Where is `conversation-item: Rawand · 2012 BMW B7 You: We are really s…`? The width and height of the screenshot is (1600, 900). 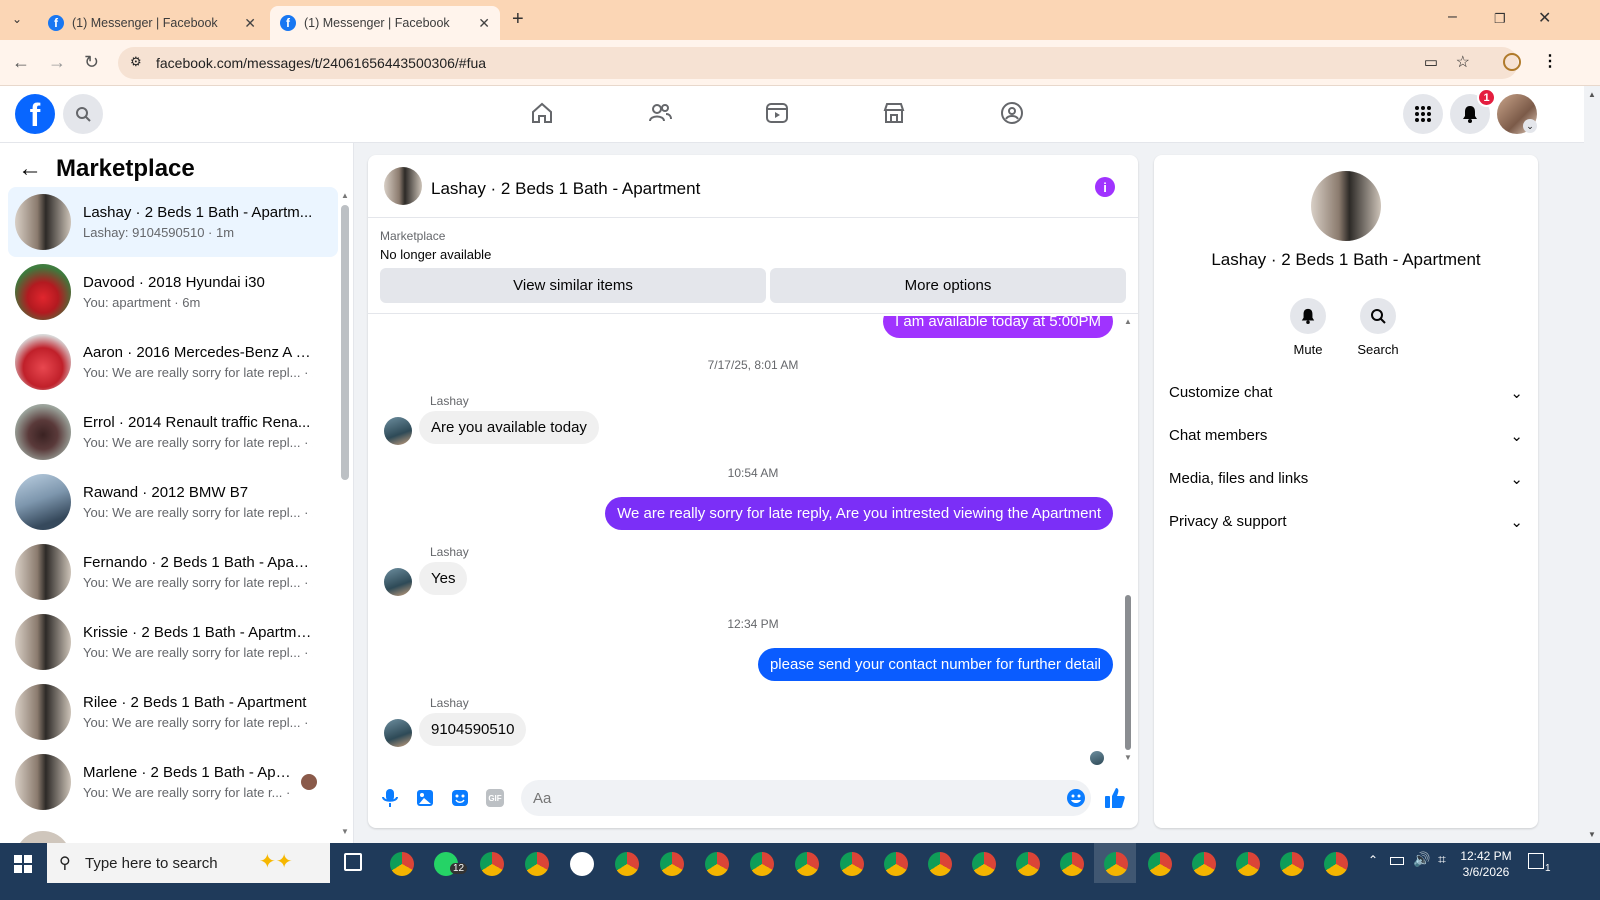 conversation-item: Rawand · 2012 BMW B7 You: We are really s… is located at coordinates (173, 502).